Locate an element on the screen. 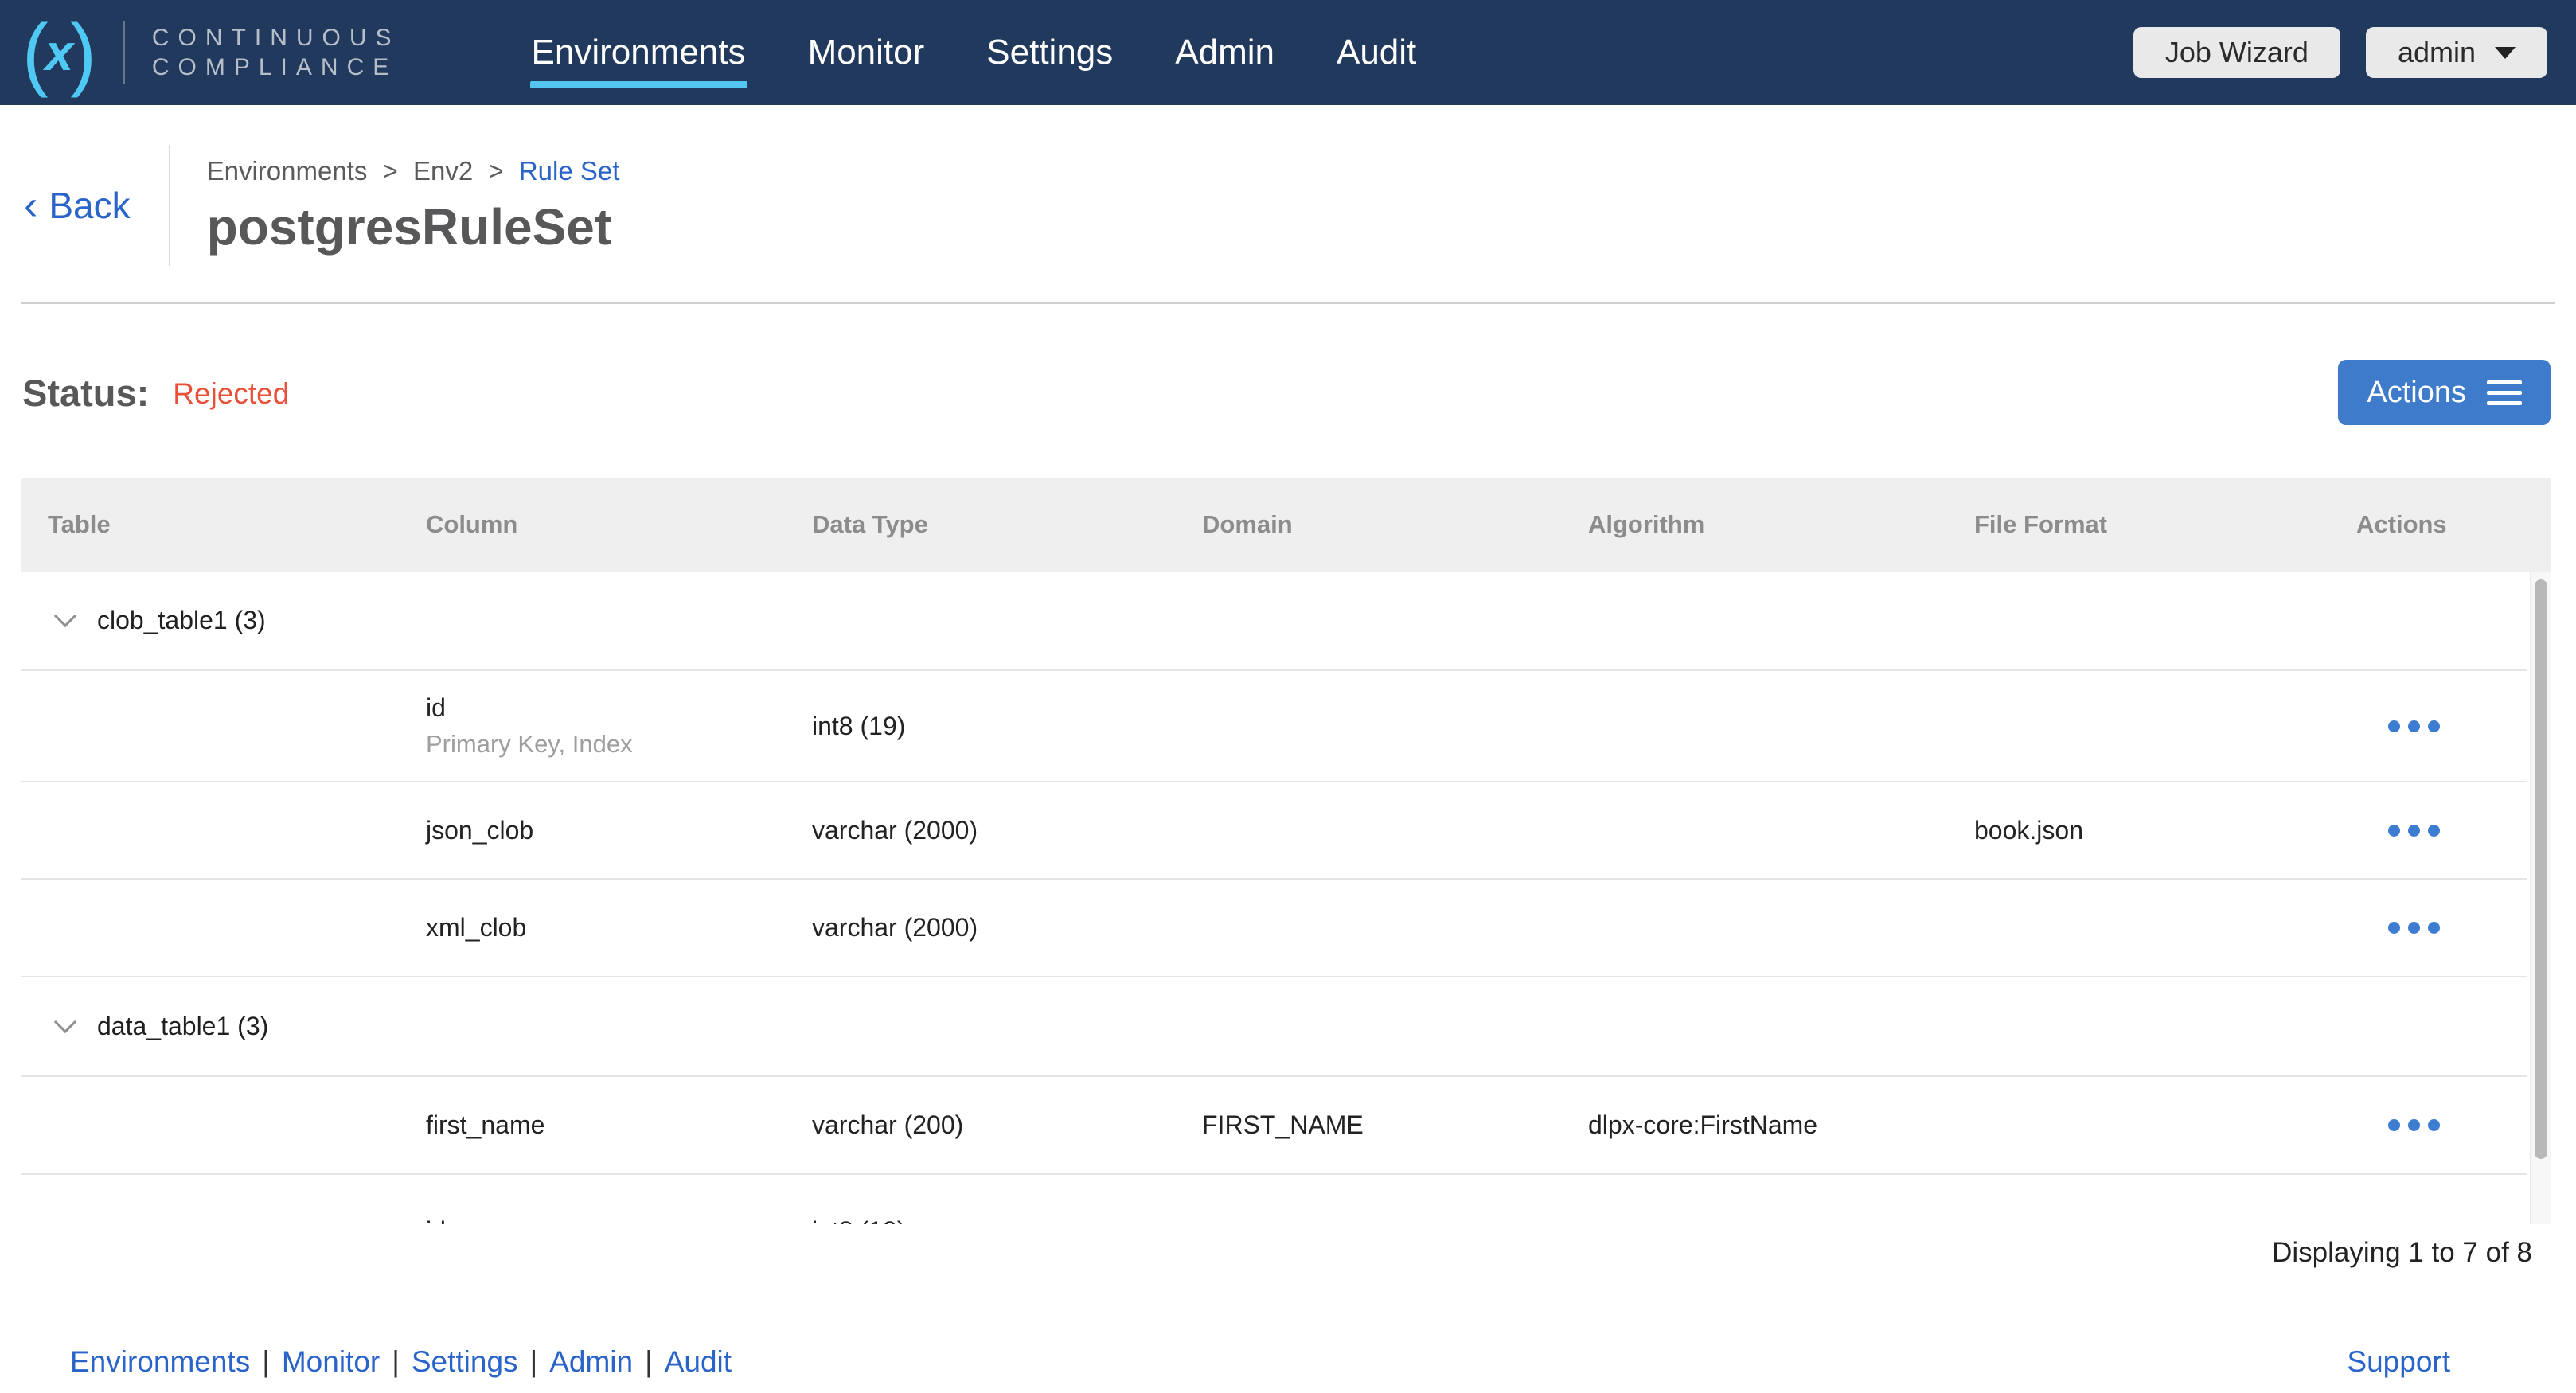 Image resolution: width=2576 pixels, height=1393 pixels. nav-item-settings: Settings is located at coordinates (1049, 53).